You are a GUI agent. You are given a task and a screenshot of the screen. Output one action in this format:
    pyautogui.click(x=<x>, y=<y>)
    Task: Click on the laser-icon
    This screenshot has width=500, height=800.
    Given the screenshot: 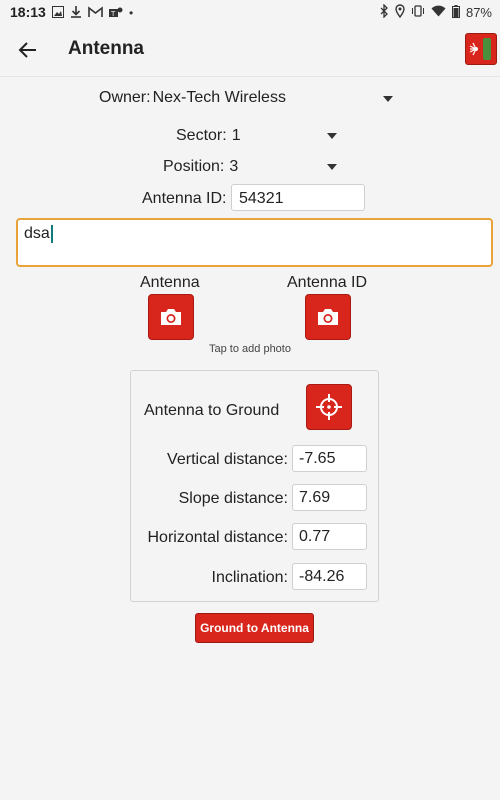 What is the action you would take?
    pyautogui.click(x=480, y=49)
    